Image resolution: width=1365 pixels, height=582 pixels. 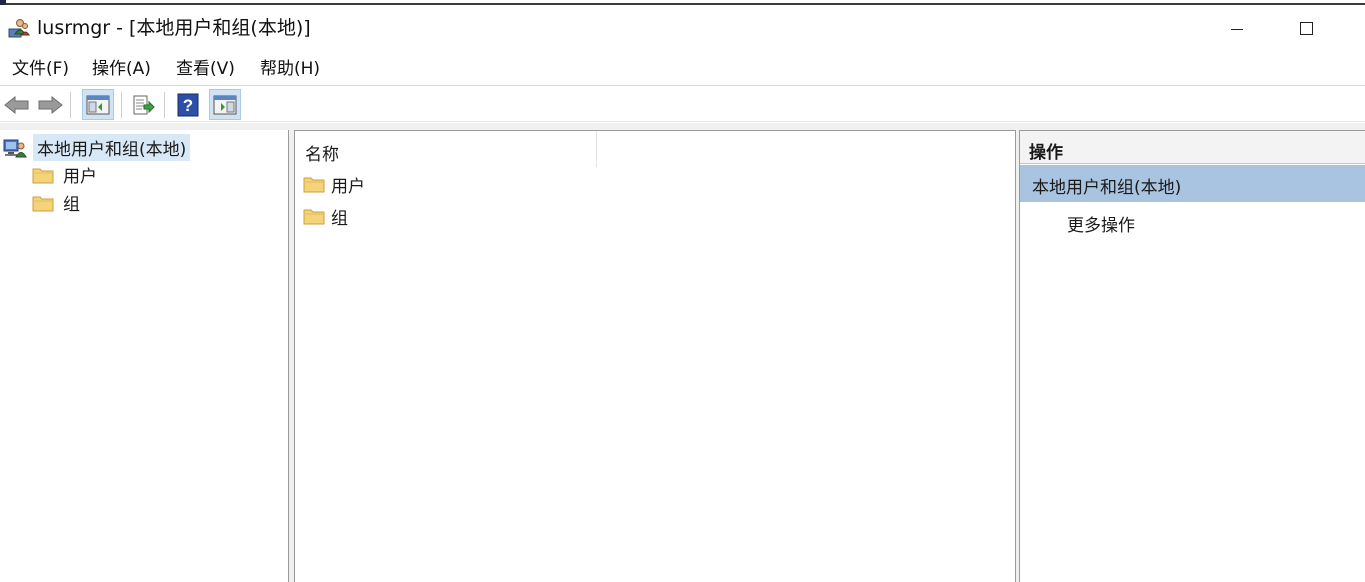 What do you see at coordinates (1192, 183) in the screenshot?
I see `actions-section-local-users-groups: 本地用户和组(本地)` at bounding box center [1192, 183].